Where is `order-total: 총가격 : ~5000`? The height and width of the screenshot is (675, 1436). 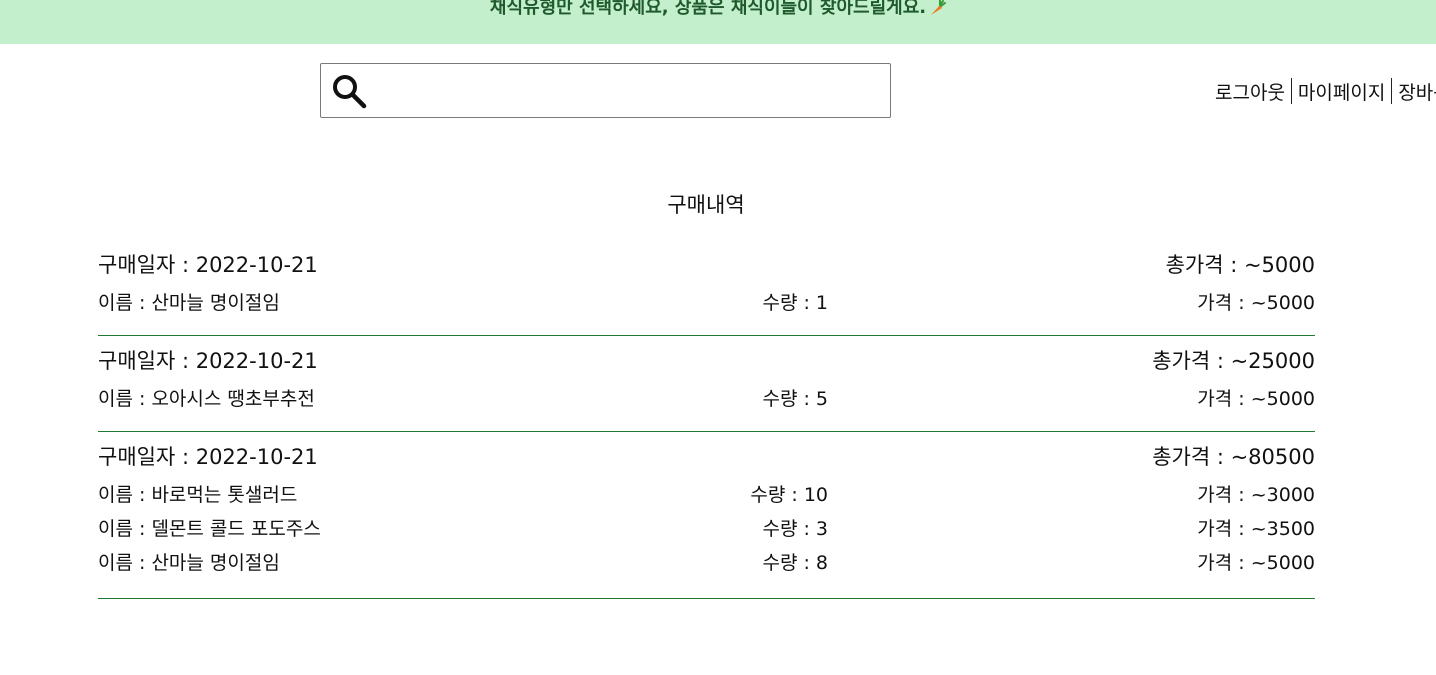
order-total: 총가격 : ~5000 is located at coordinates (1240, 265).